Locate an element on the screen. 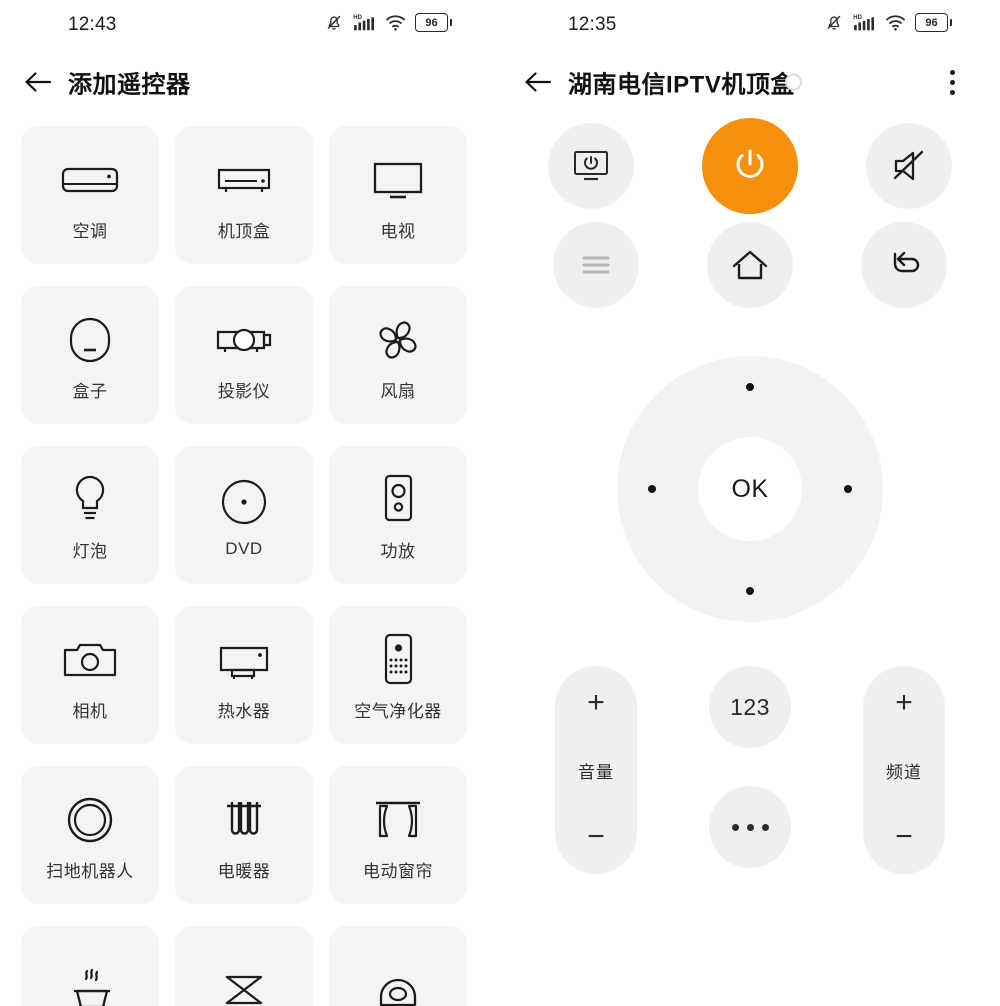 Image resolution: width=1000 pixels, height=1006 pixels. volume-down-button: − is located at coordinates (596, 837).